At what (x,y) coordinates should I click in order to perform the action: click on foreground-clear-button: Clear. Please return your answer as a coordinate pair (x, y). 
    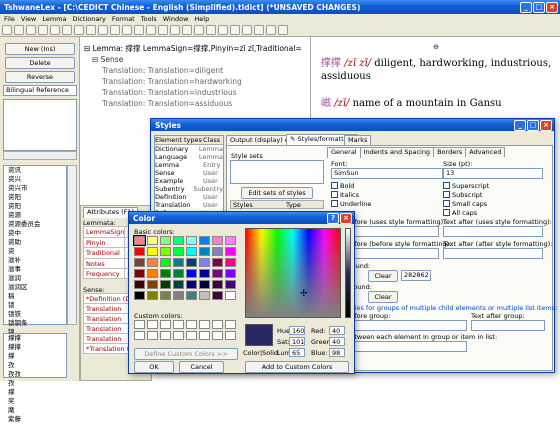
    Looking at the image, I should click on (383, 276).